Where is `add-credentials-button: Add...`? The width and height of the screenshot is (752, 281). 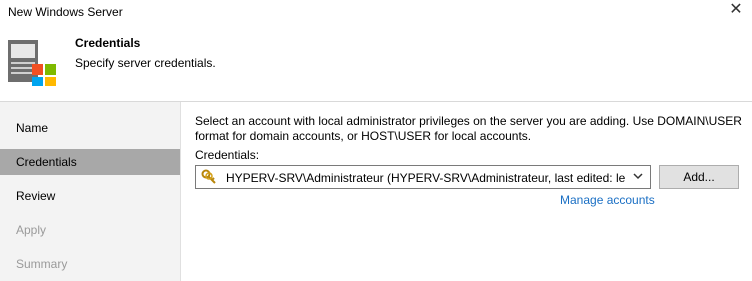 add-credentials-button: Add... is located at coordinates (699, 177).